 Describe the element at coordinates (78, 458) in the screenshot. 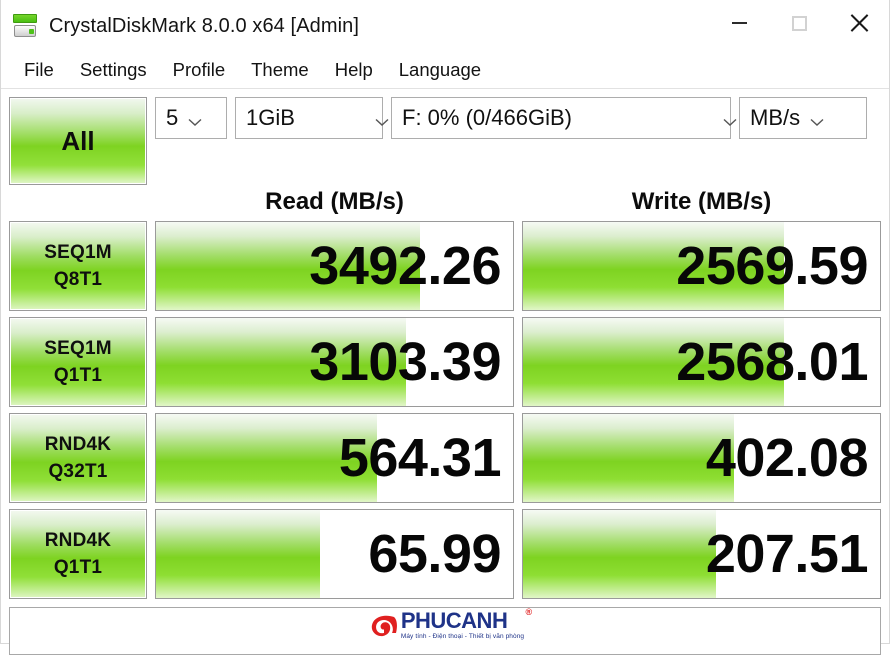

I see `test-label-rnd4k-q32t1: RND4K Q32T1` at that location.